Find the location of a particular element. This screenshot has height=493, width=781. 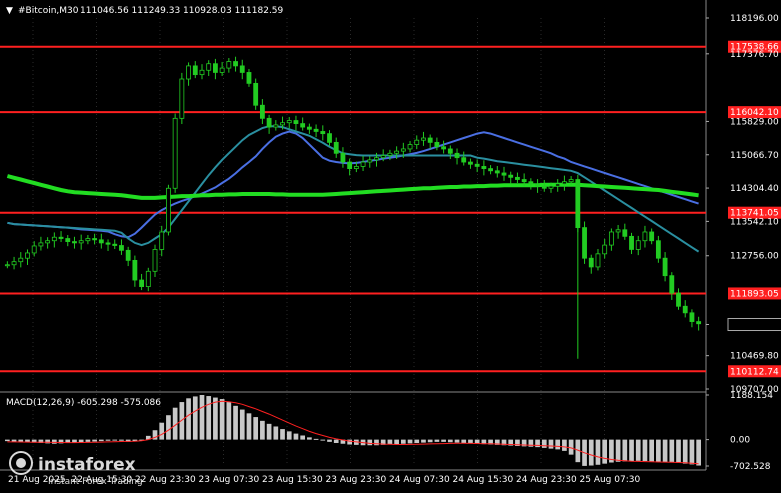

price-tick-label: 115829.00 is located at coordinates (754, 122).